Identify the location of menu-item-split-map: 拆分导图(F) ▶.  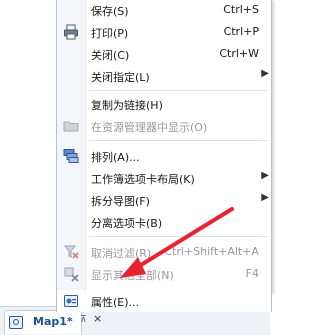
(165, 200).